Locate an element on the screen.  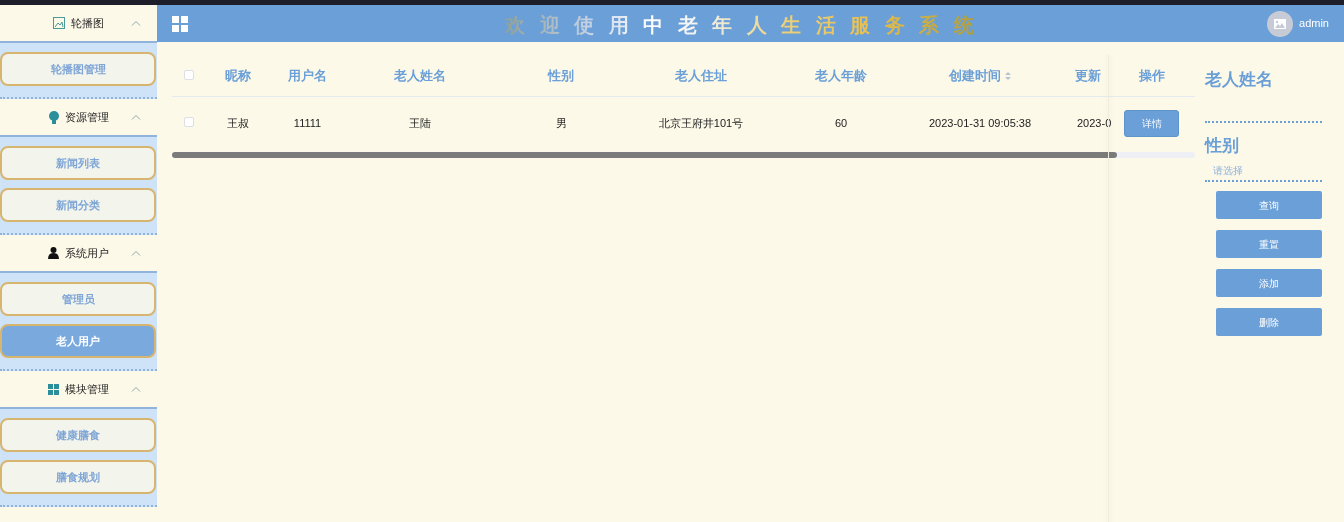
user-icon is located at coordinates (53, 253).